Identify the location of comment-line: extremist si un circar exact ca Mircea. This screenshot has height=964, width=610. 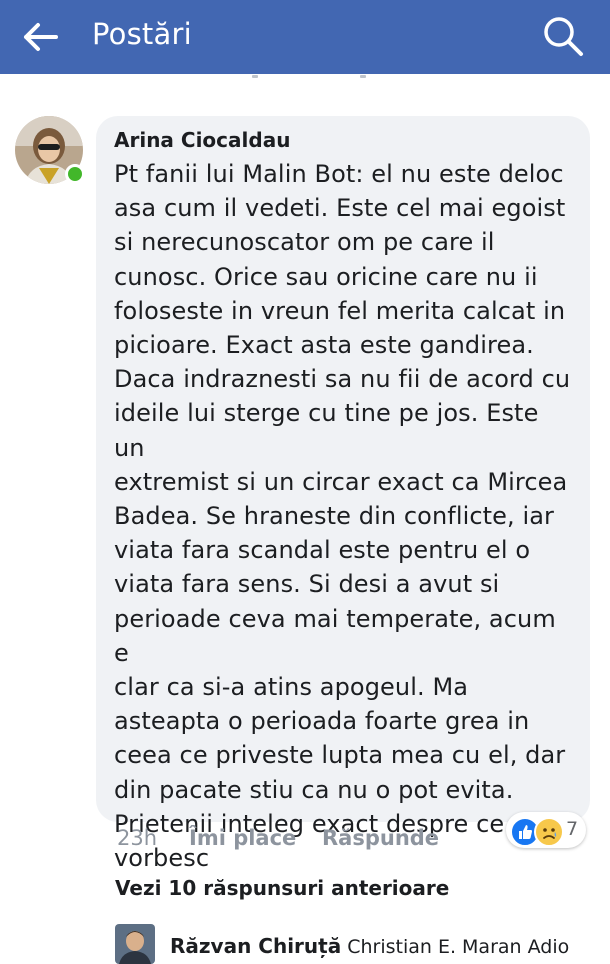
(341, 481).